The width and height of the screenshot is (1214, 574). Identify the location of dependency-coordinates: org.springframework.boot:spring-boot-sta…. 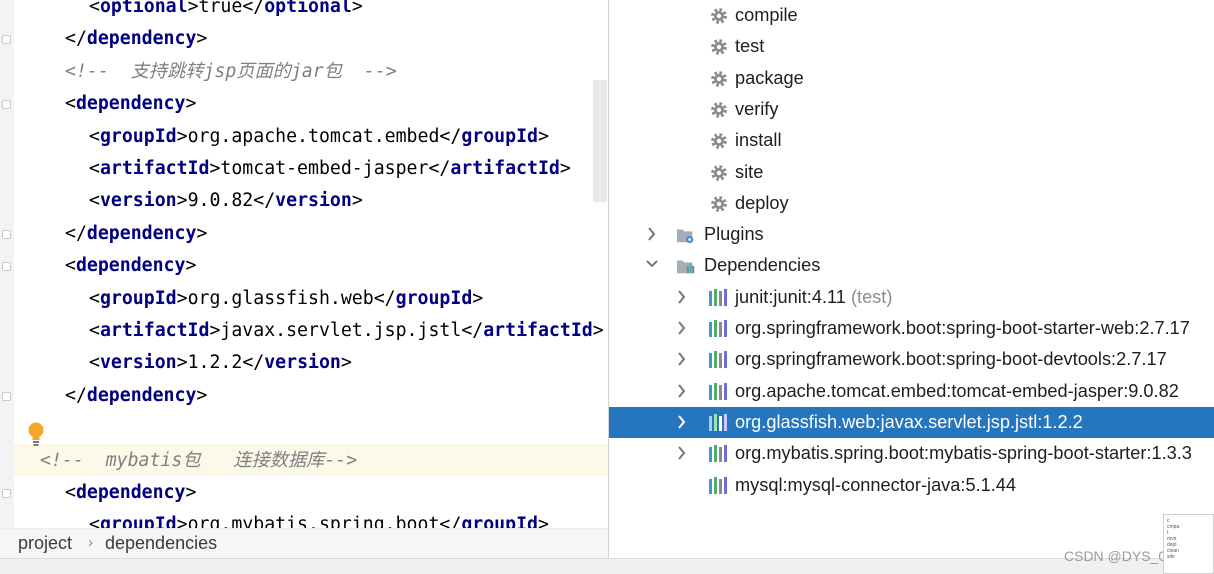
(962, 328).